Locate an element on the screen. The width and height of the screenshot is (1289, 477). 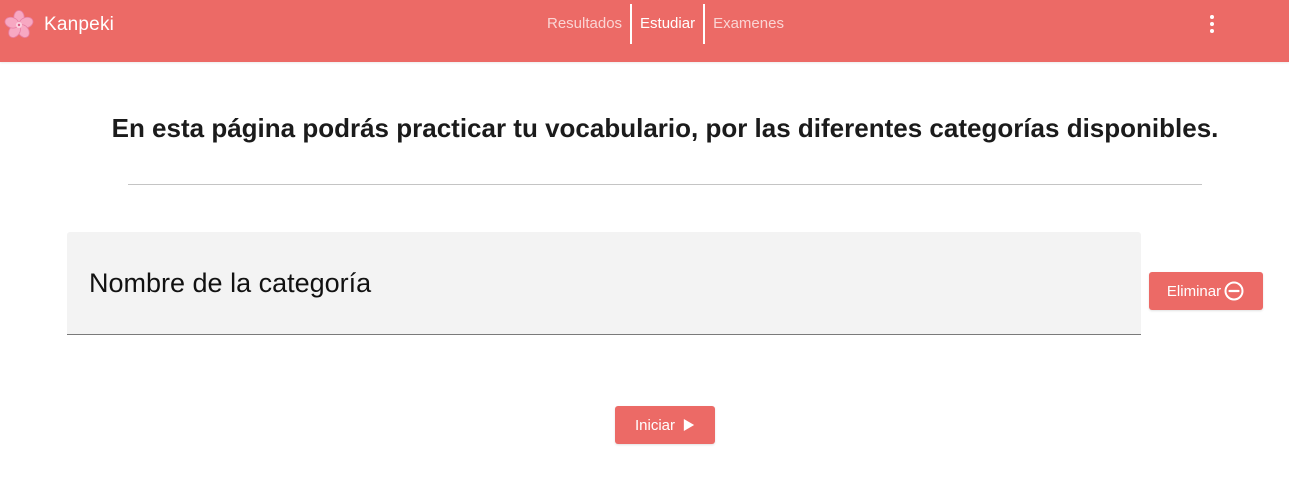
brand: Kanpeki is located at coordinates (59, 25).